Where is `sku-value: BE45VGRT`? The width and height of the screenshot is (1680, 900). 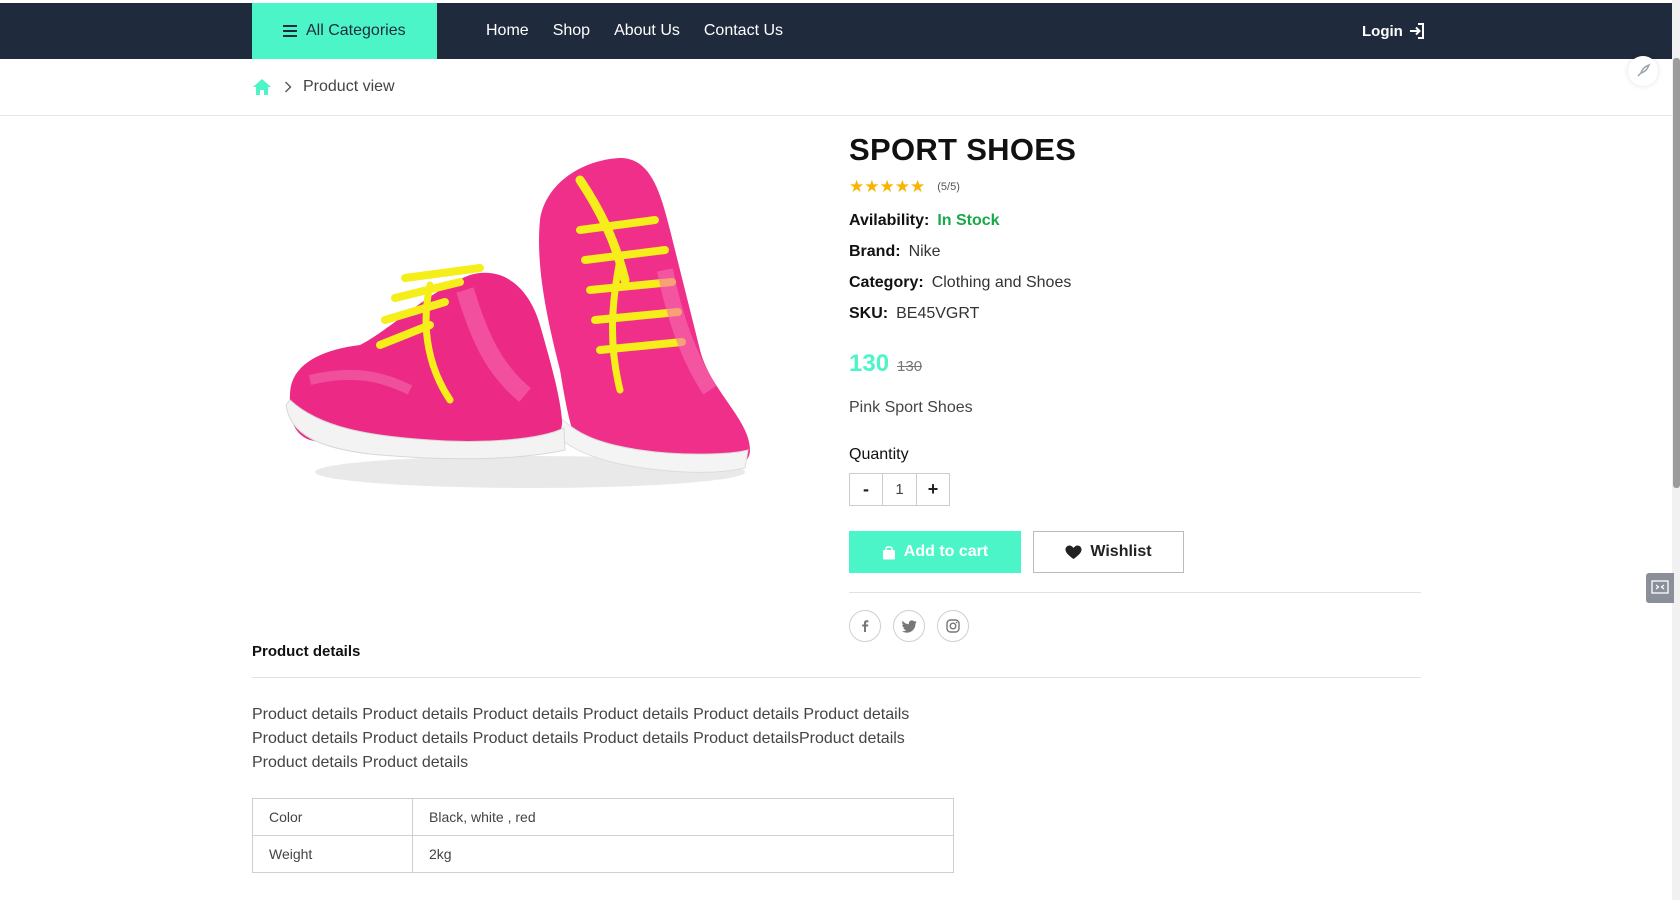 sku-value: BE45VGRT is located at coordinates (938, 313).